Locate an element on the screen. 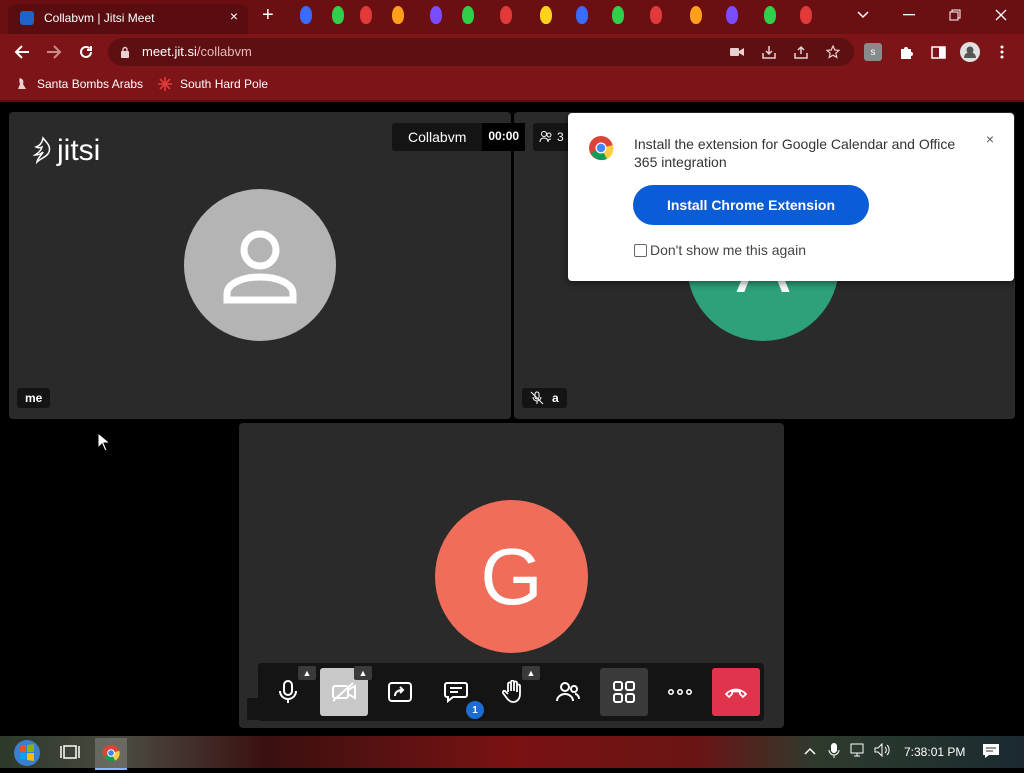 The width and height of the screenshot is (1024, 773). chrome-menu-kebab-icon is located at coordinates (1002, 52).